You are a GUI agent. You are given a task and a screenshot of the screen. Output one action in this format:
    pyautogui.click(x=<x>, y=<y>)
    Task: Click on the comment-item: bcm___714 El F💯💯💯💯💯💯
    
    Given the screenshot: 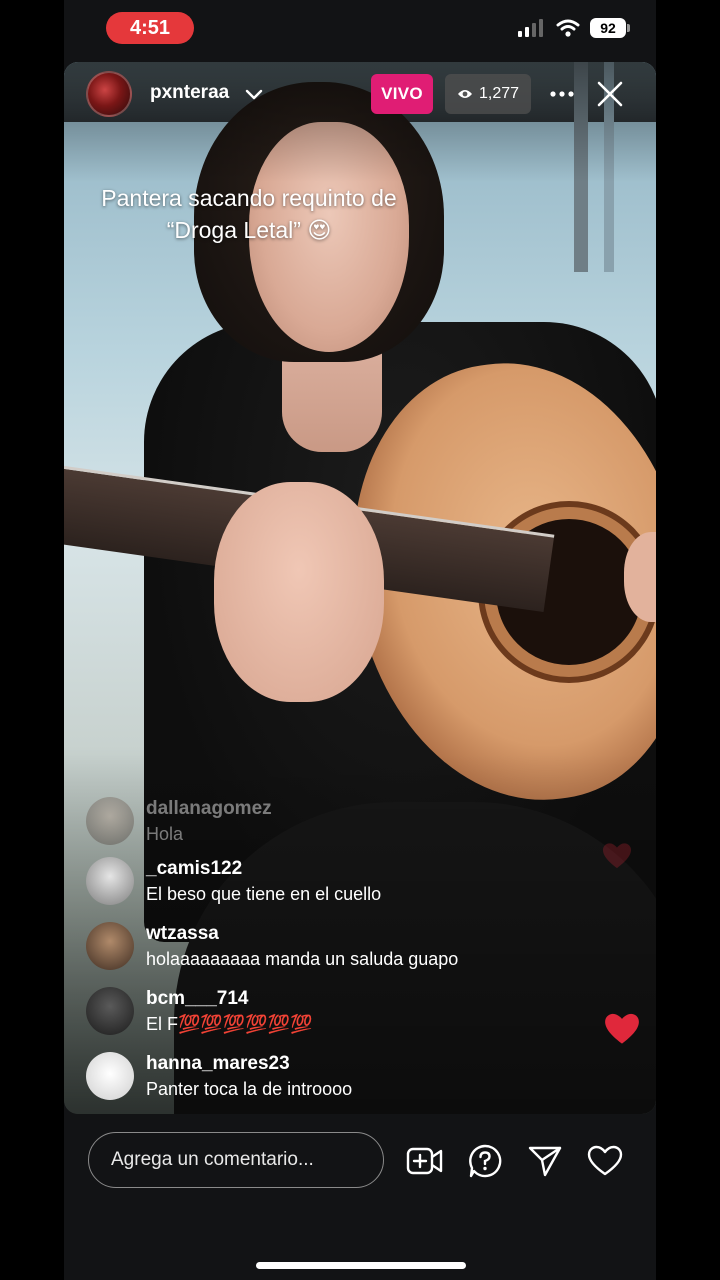 What is the action you would take?
    pyautogui.click(x=354, y=1018)
    